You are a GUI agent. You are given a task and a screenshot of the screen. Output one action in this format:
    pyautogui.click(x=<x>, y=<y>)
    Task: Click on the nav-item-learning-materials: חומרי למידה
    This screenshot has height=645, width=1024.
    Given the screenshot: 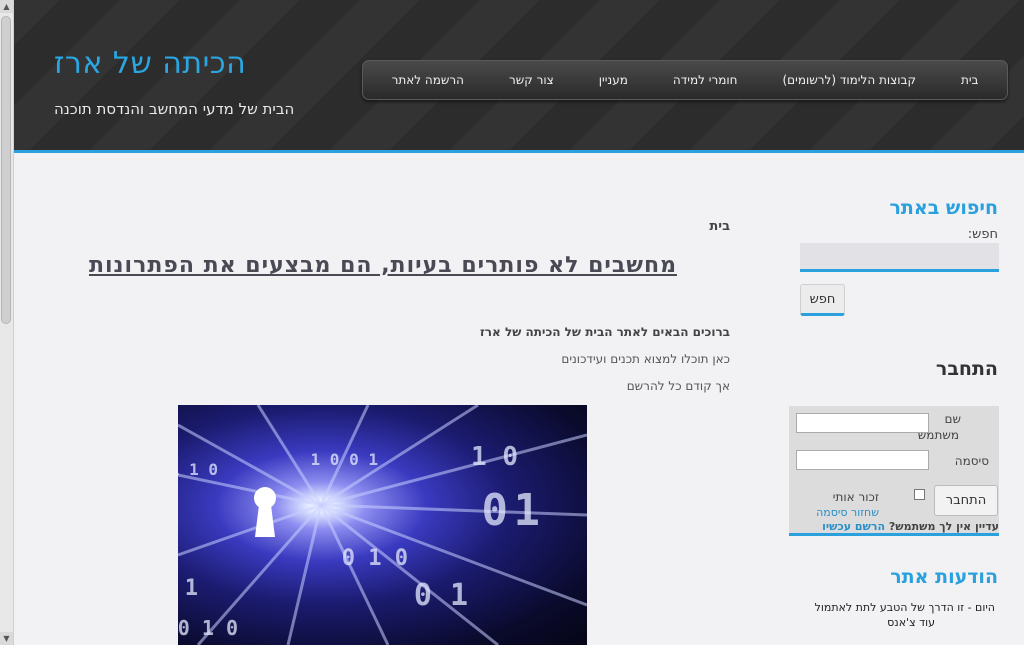 What is the action you would take?
    pyautogui.click(x=705, y=80)
    